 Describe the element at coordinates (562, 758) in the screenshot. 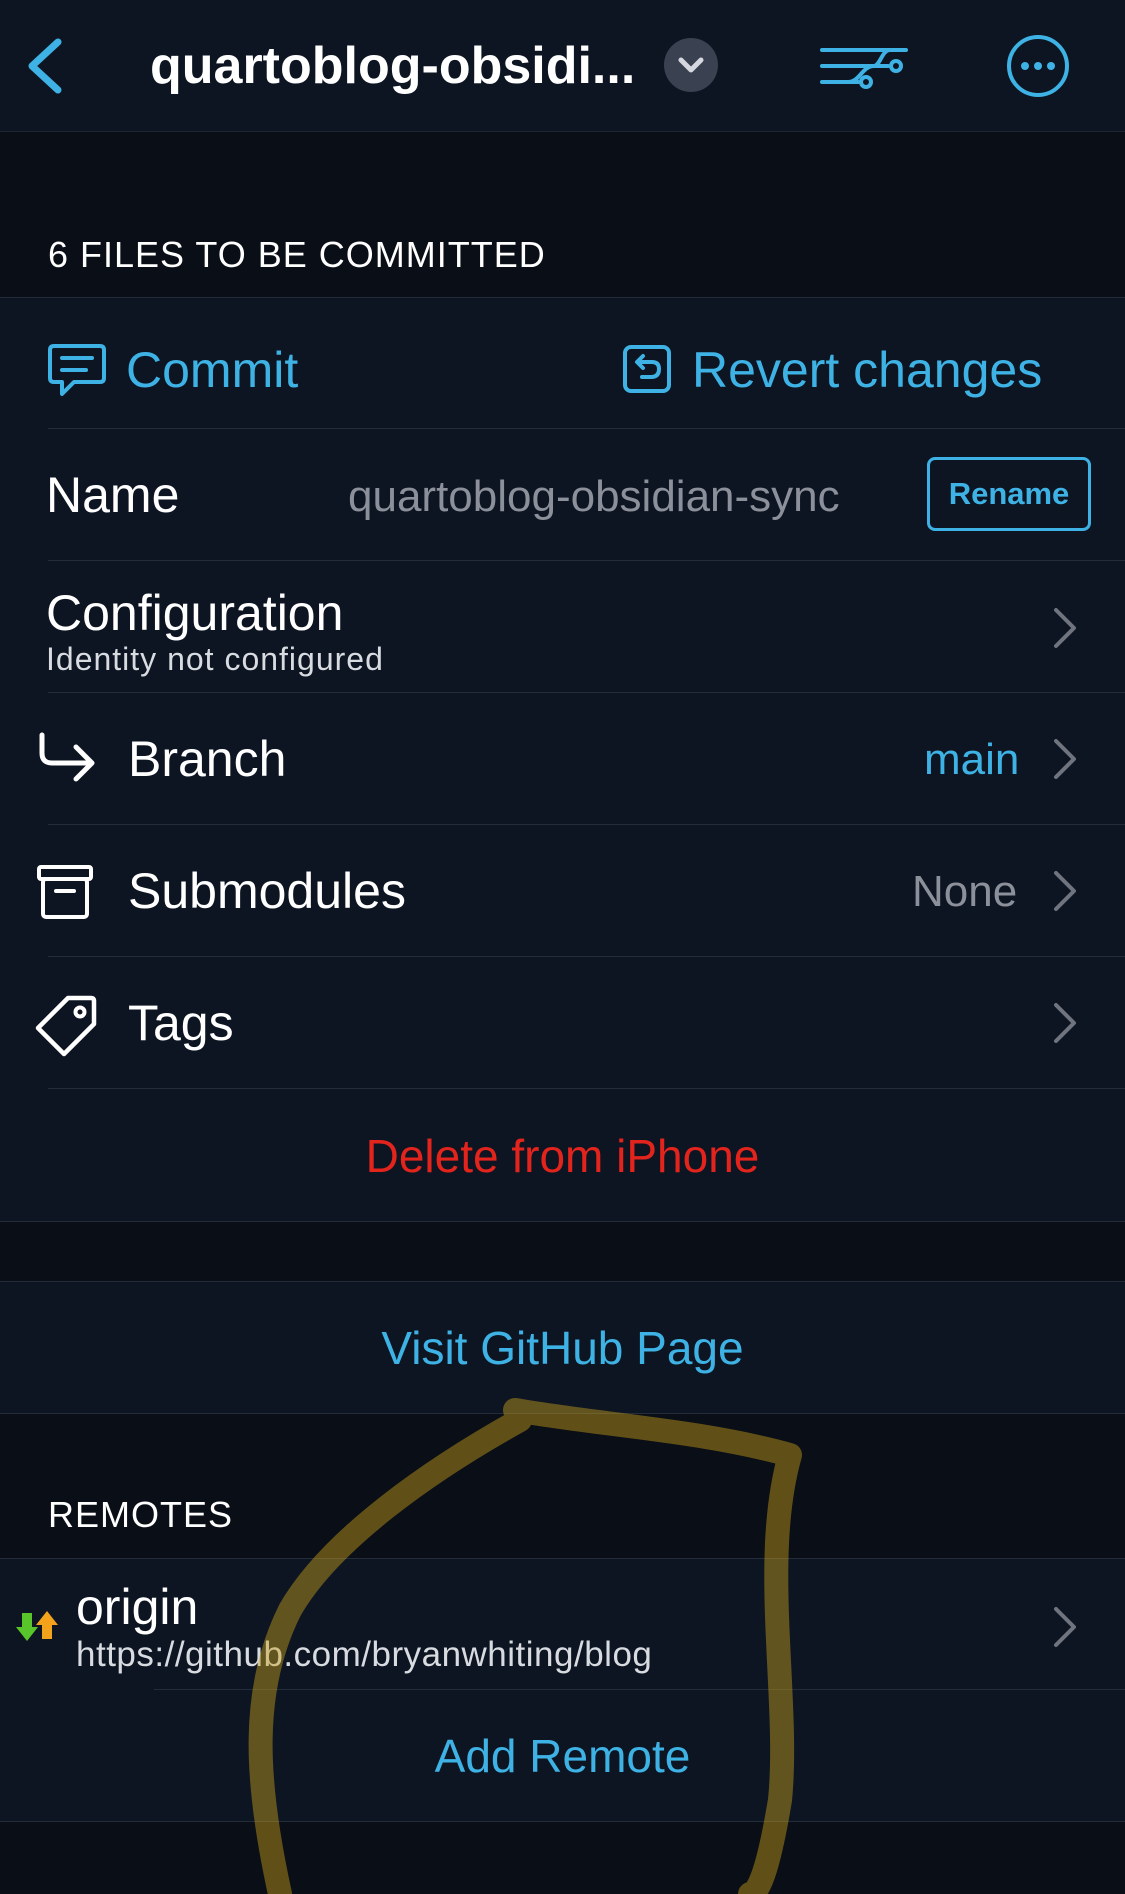

I see `branch-row: Branch main` at that location.